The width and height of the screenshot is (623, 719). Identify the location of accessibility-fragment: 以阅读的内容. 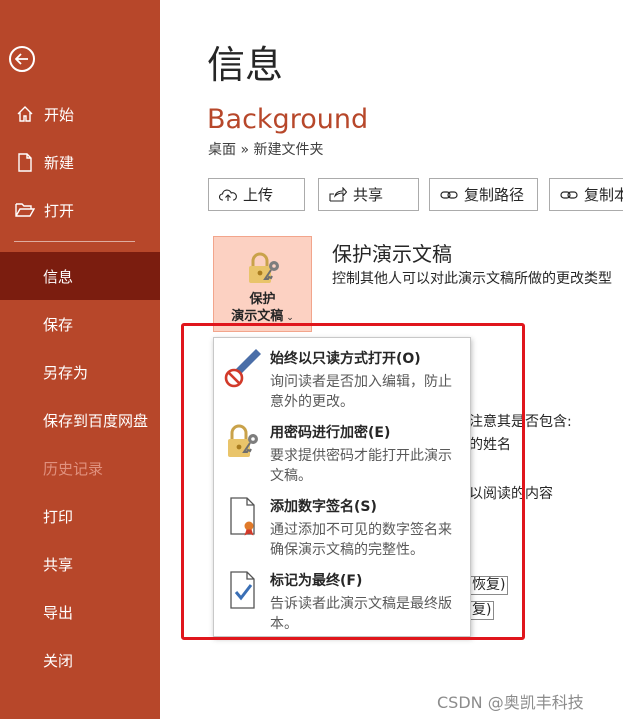
(511, 494).